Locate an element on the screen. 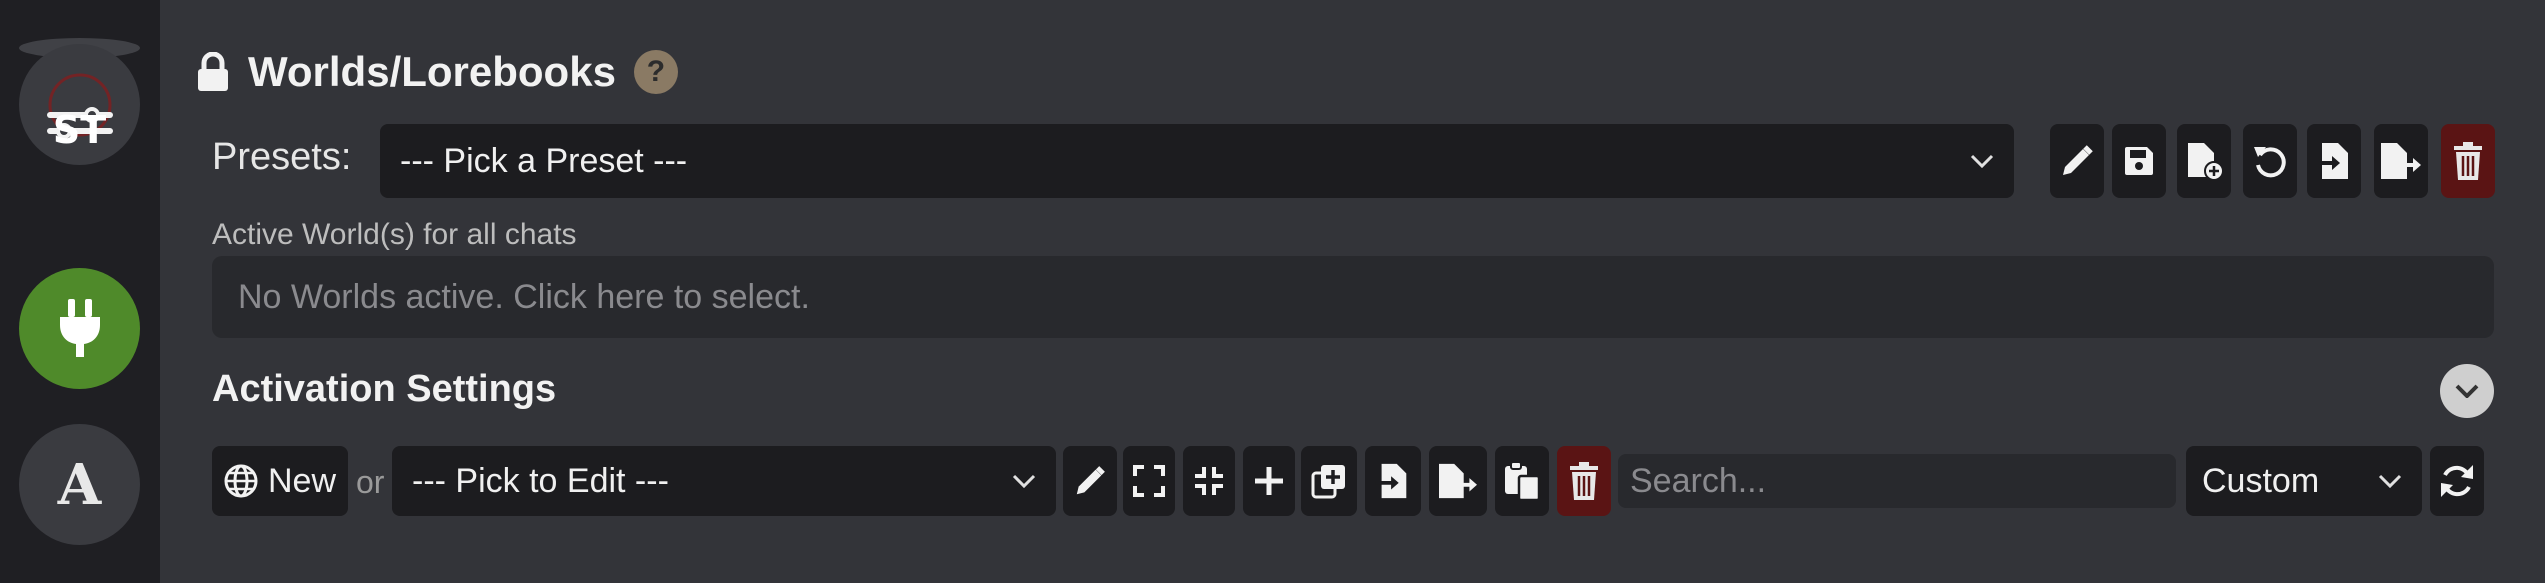 The width and height of the screenshot is (2545, 583). duplicate-icon is located at coordinates (1328, 482).